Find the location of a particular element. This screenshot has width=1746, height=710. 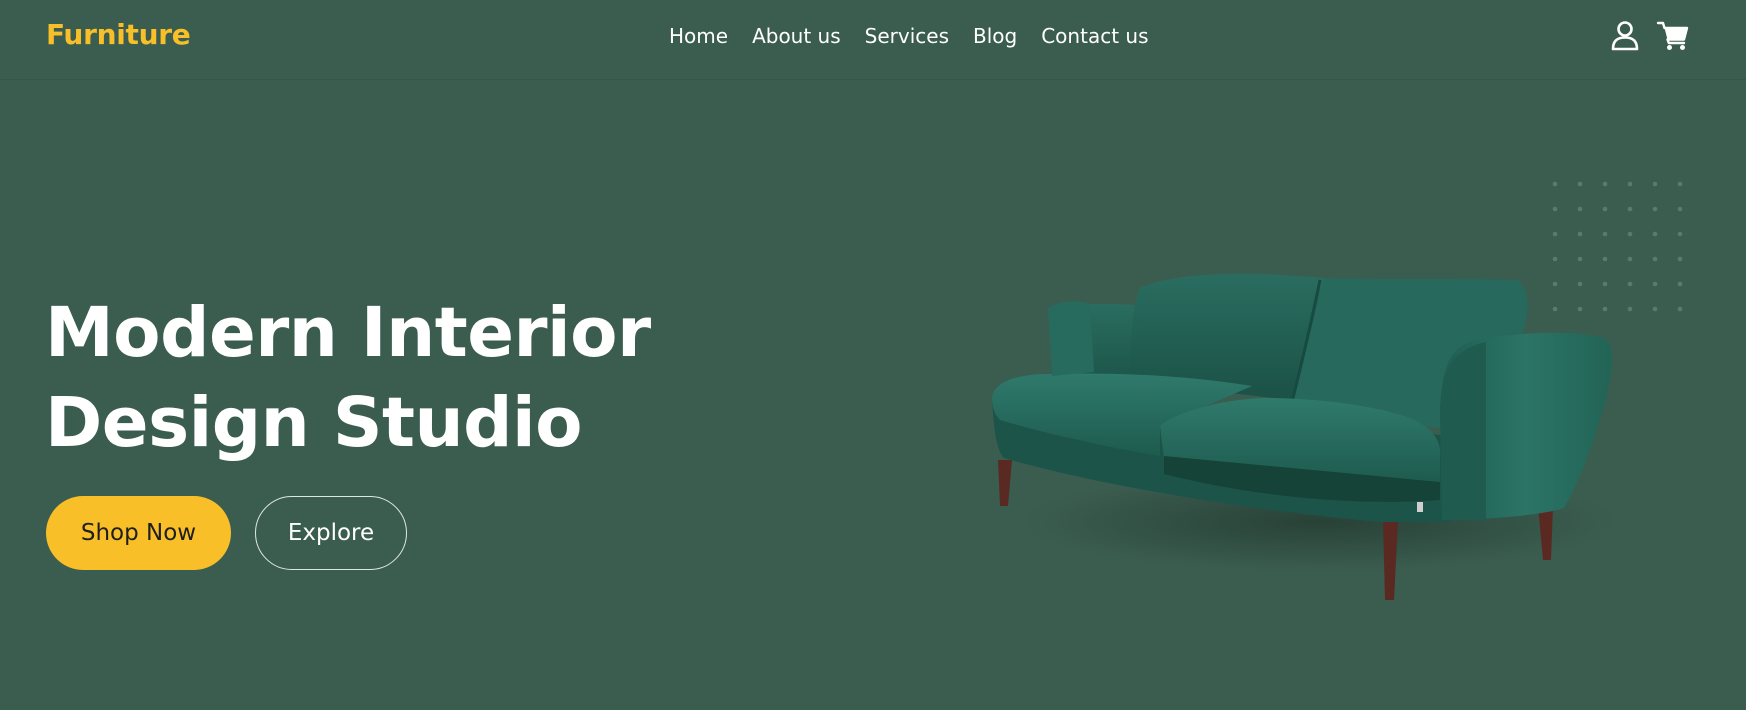

nav-icons is located at coordinates (1649, 35).